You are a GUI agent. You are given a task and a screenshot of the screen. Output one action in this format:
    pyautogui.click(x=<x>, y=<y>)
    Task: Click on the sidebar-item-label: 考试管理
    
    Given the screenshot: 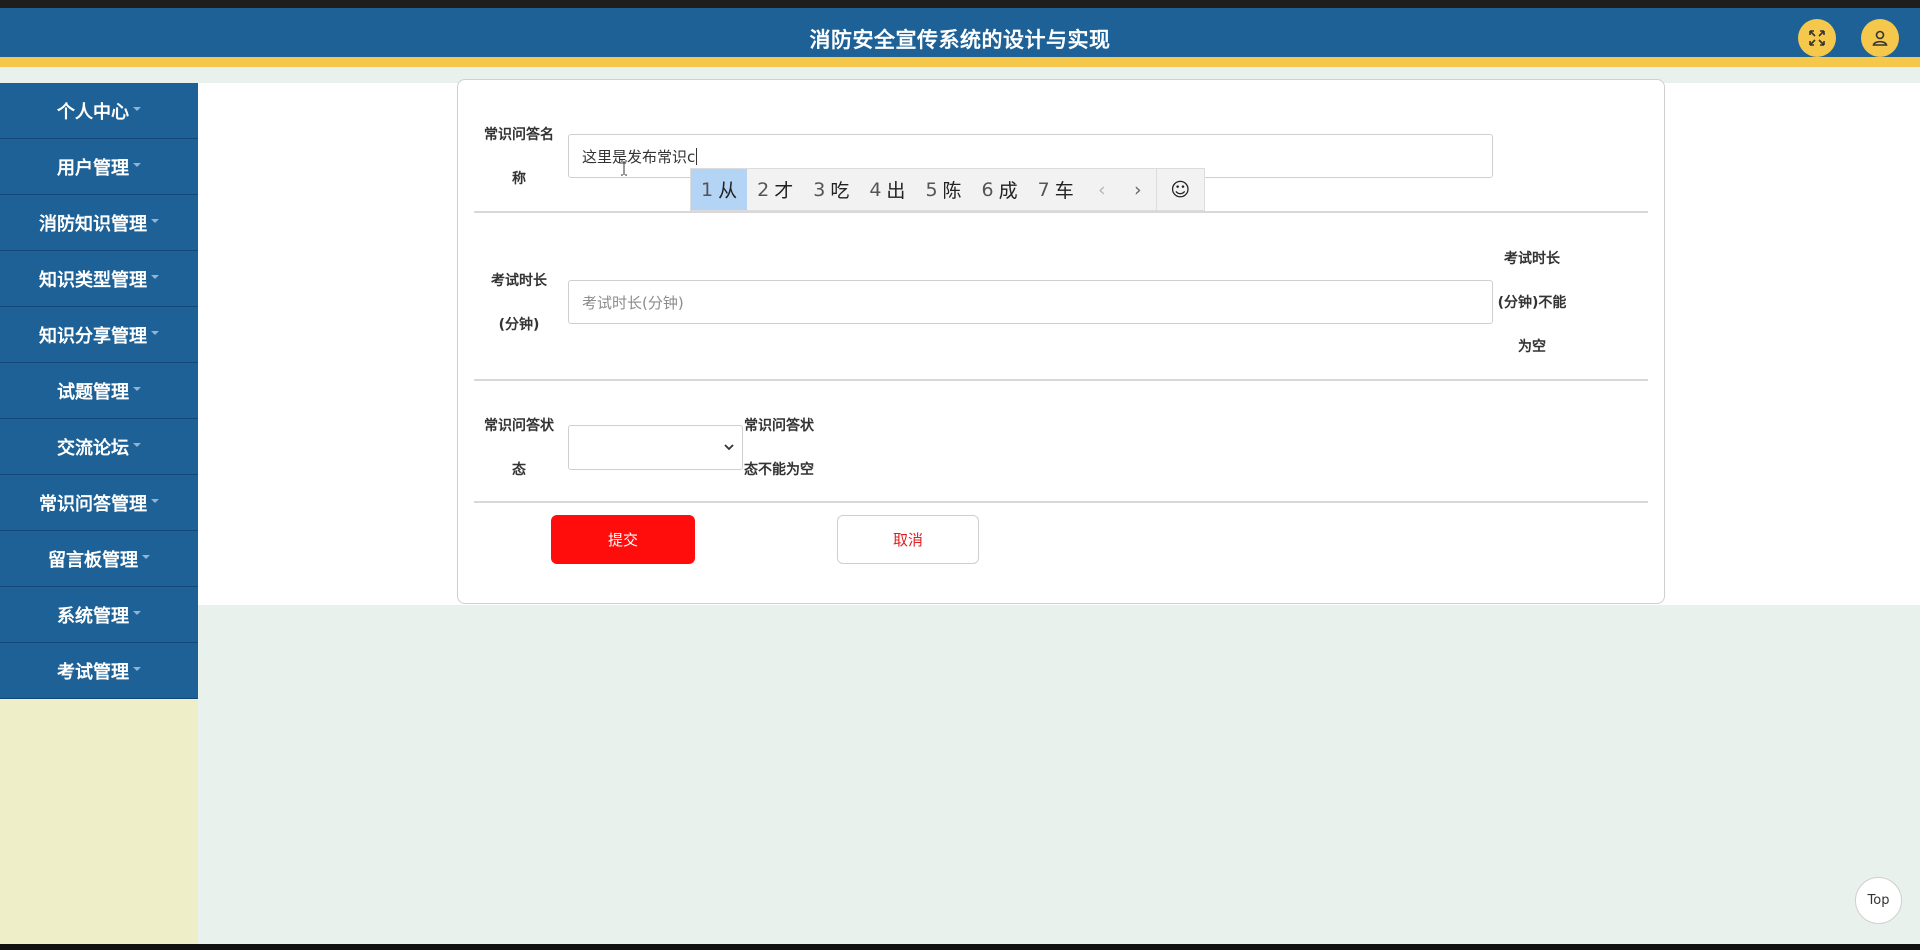 What is the action you would take?
    pyautogui.click(x=93, y=672)
    